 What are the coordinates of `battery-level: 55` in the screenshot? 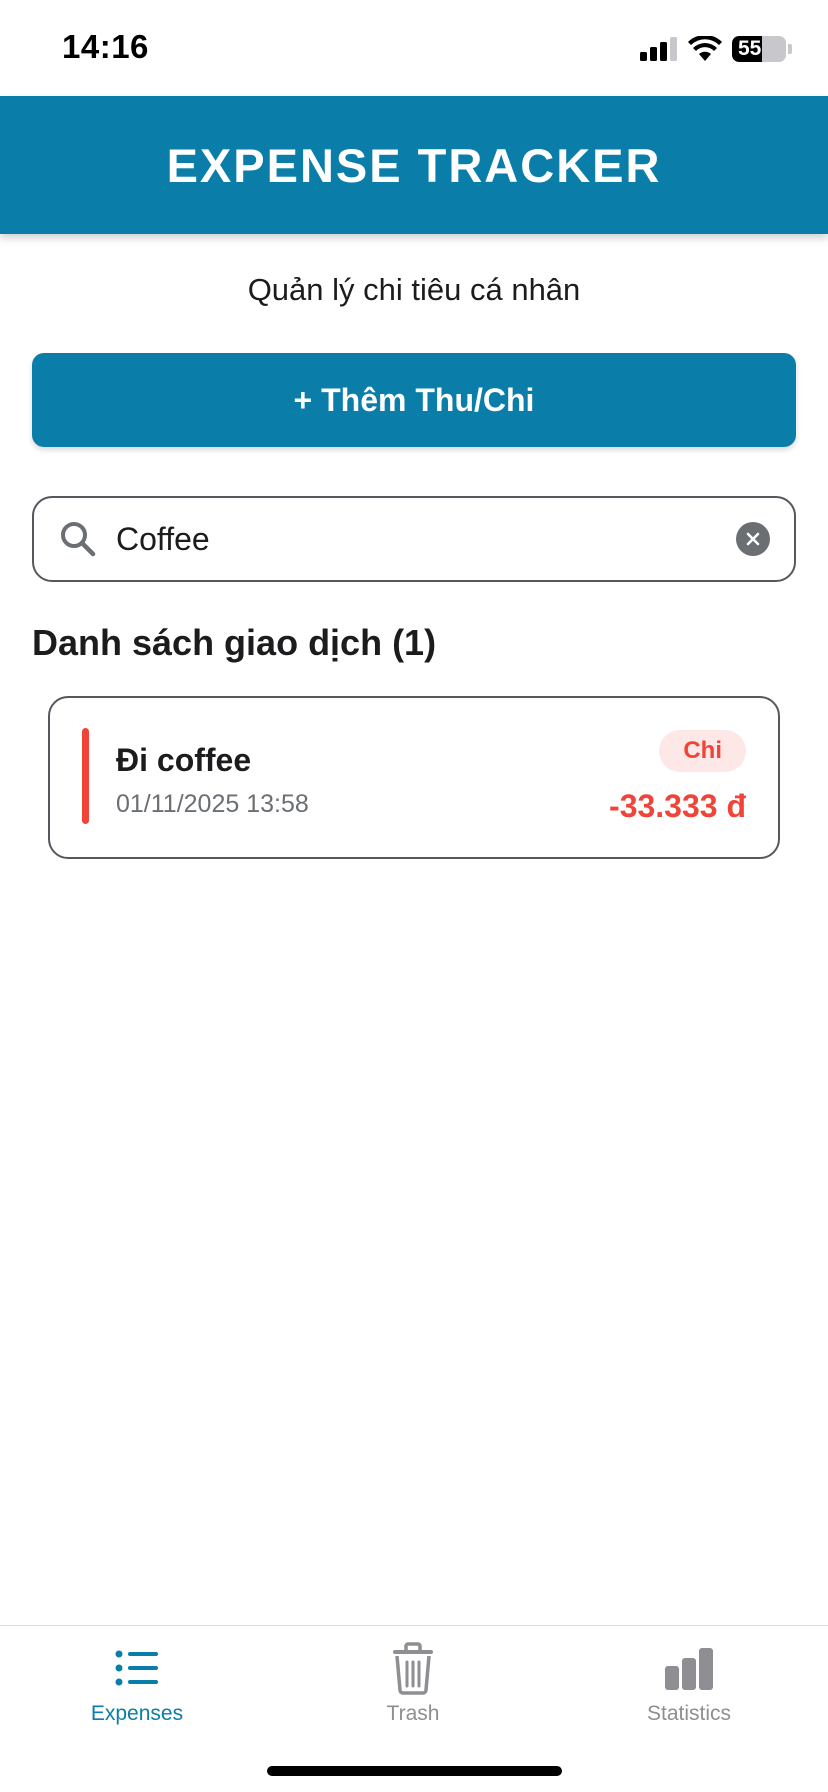 It's located at (750, 48).